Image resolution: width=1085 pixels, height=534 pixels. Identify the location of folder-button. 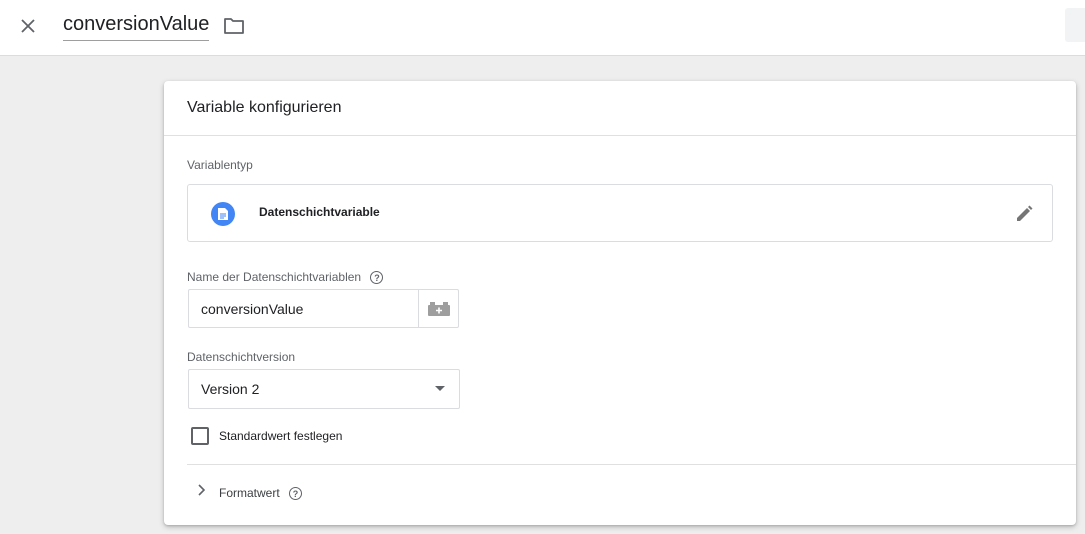
(234, 26).